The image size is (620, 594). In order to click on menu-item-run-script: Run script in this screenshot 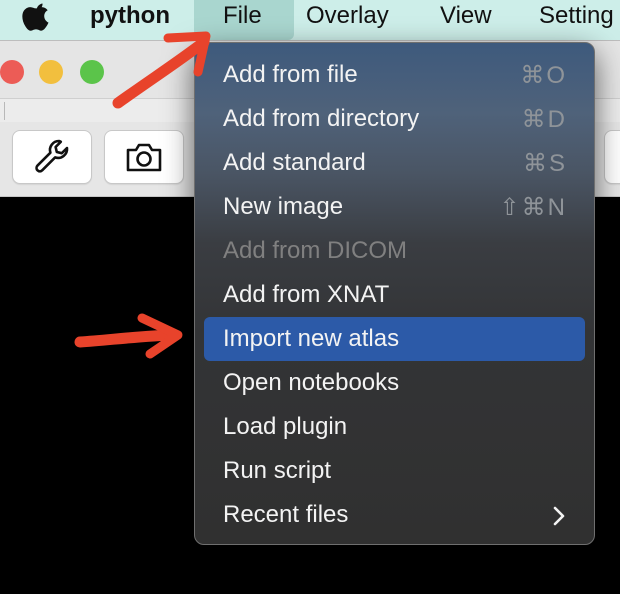, I will do `click(394, 471)`.